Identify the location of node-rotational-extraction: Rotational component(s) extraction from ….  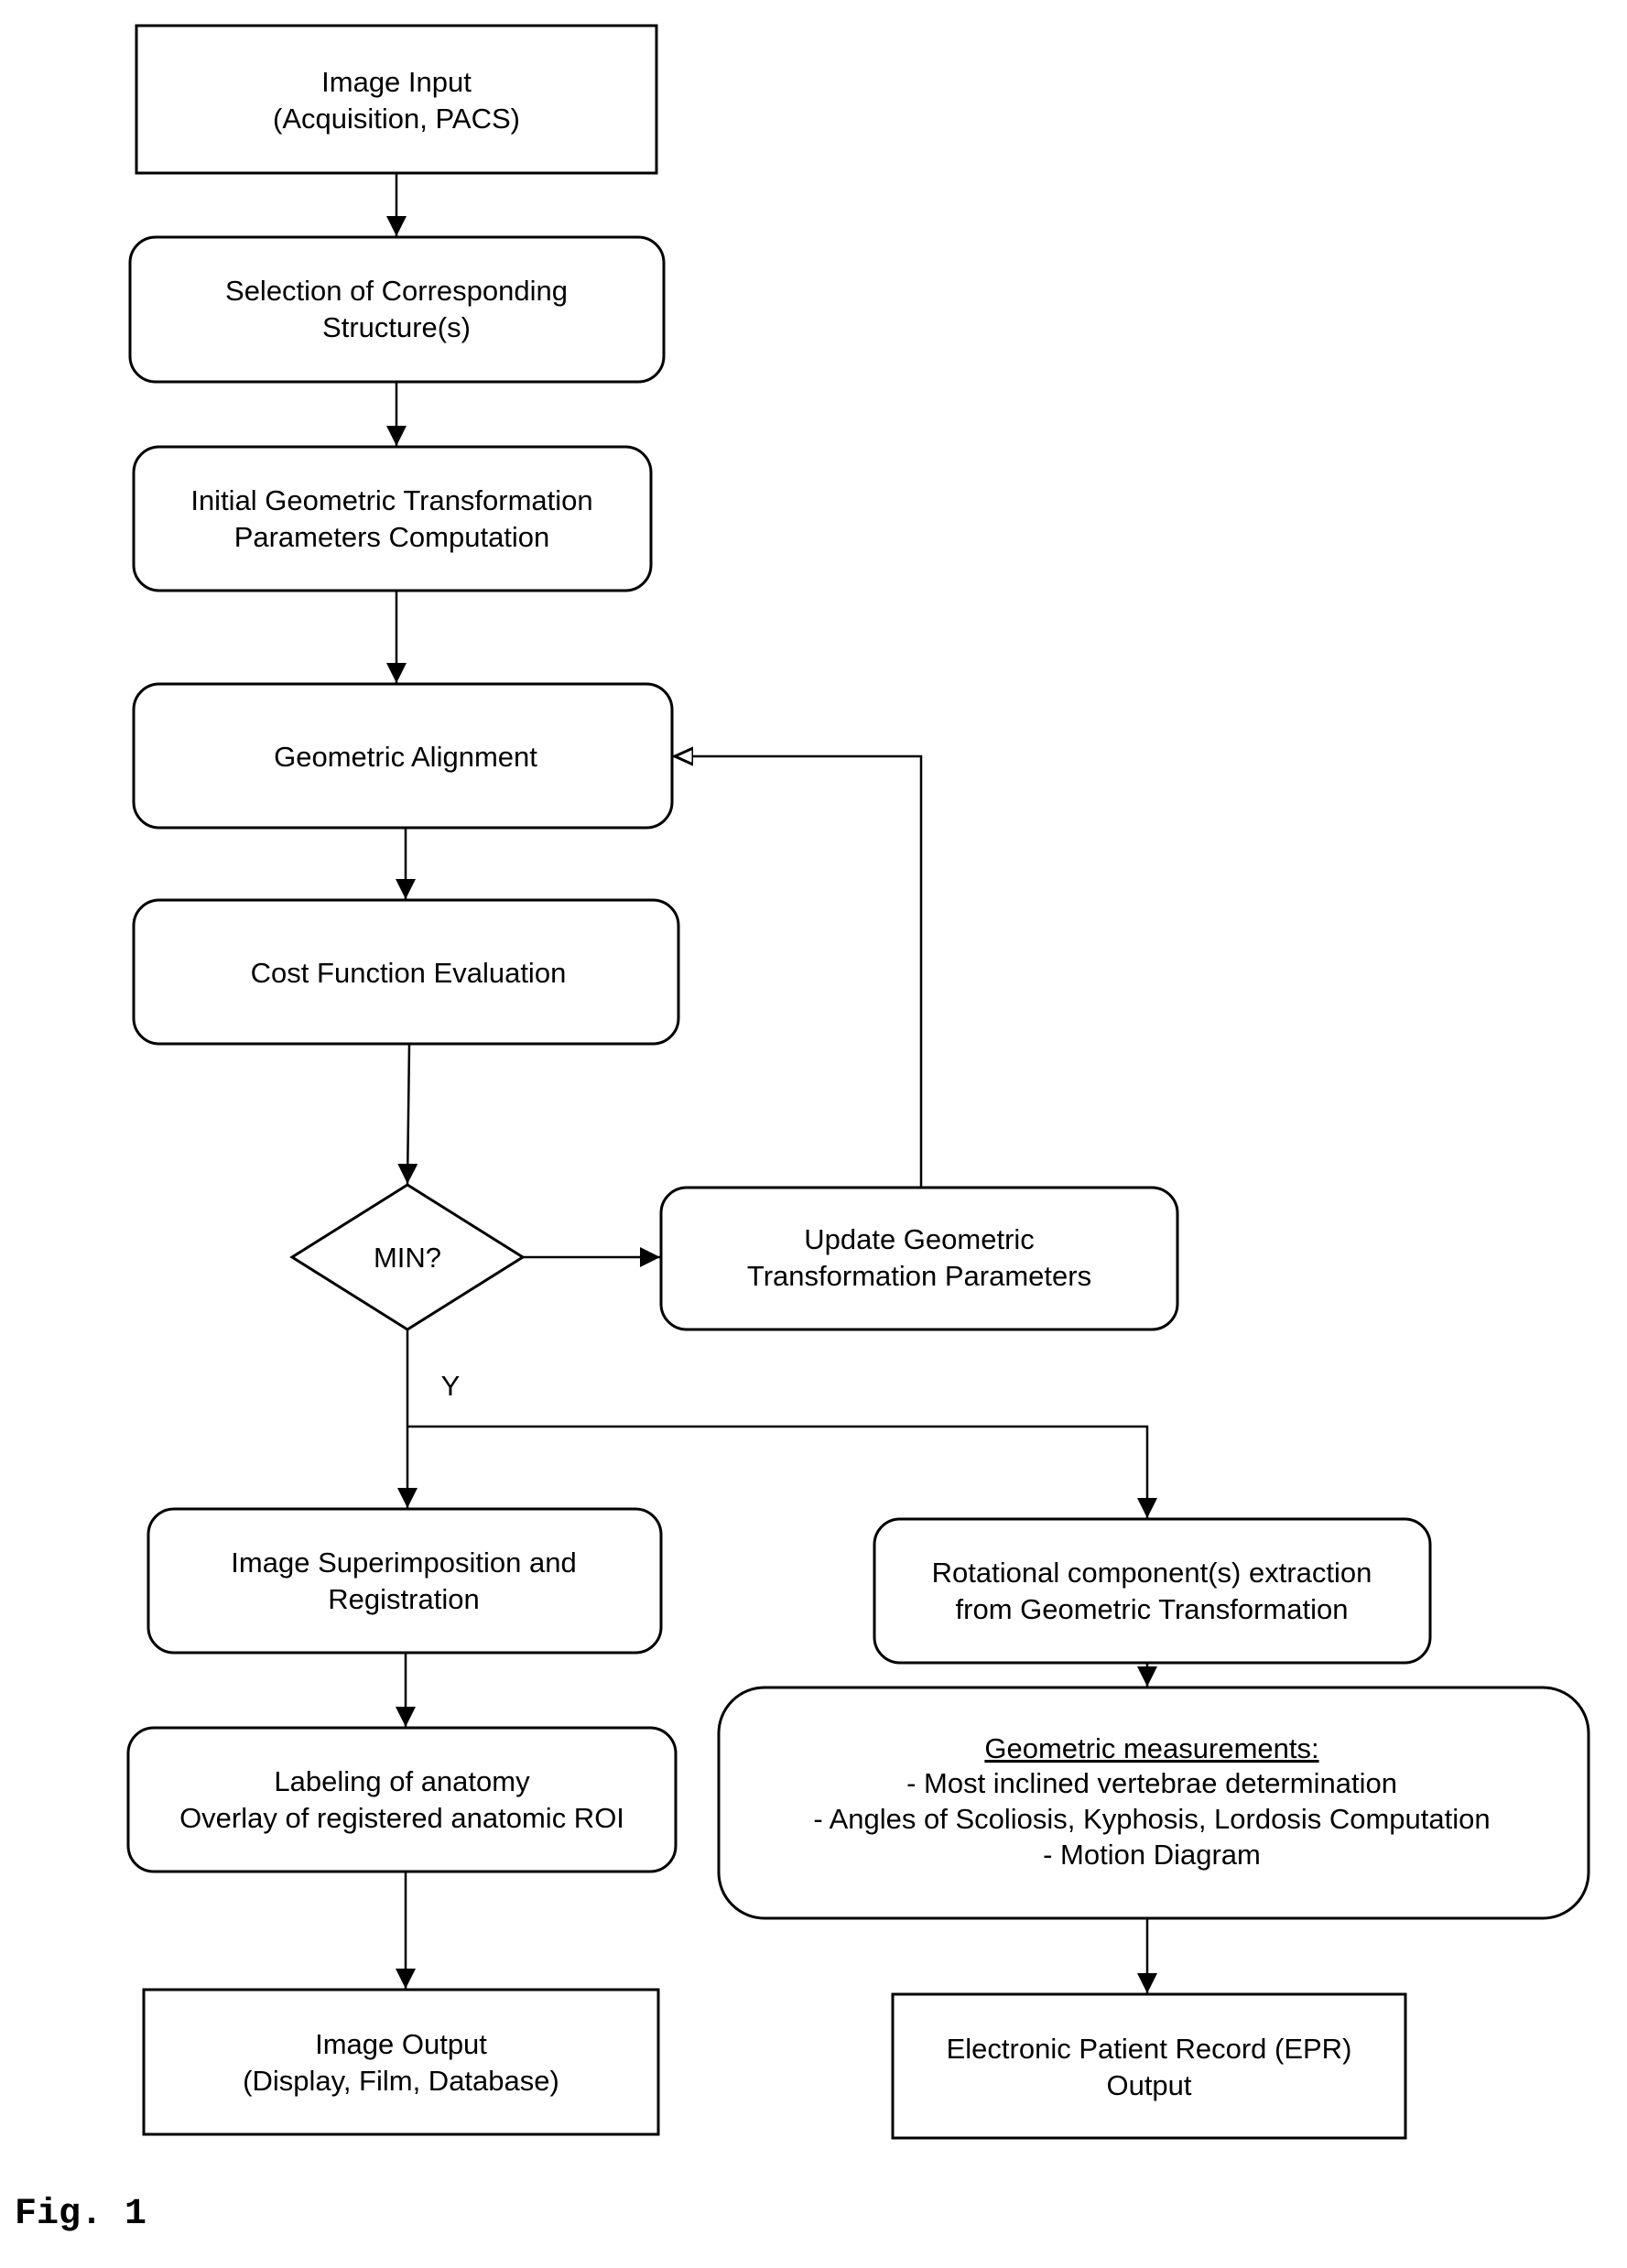
(1152, 1591).